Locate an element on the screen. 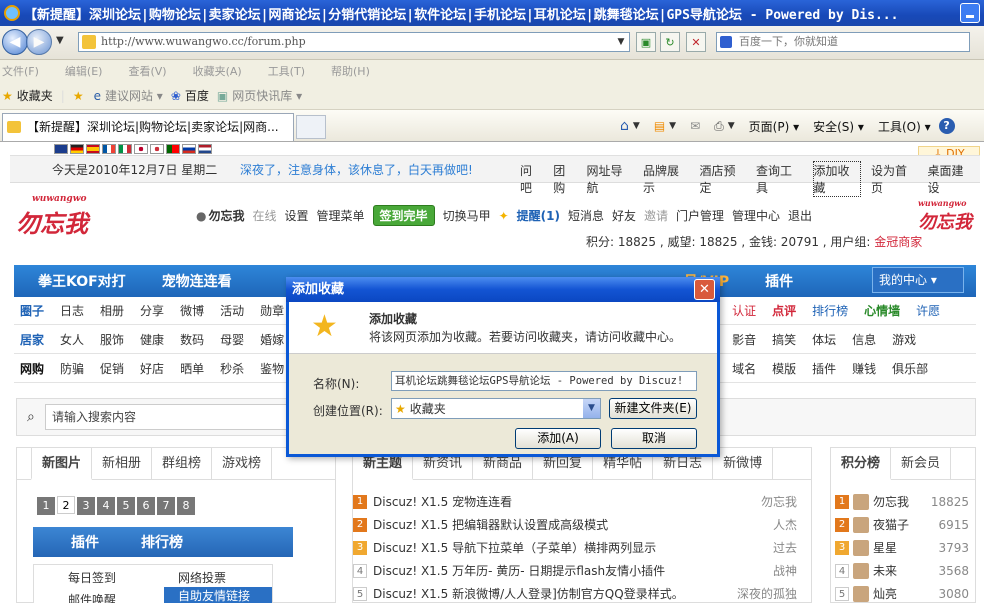 Image resolution: width=984 pixels, height=603 pixels. flag-nl-icon is located at coordinates (205, 149).